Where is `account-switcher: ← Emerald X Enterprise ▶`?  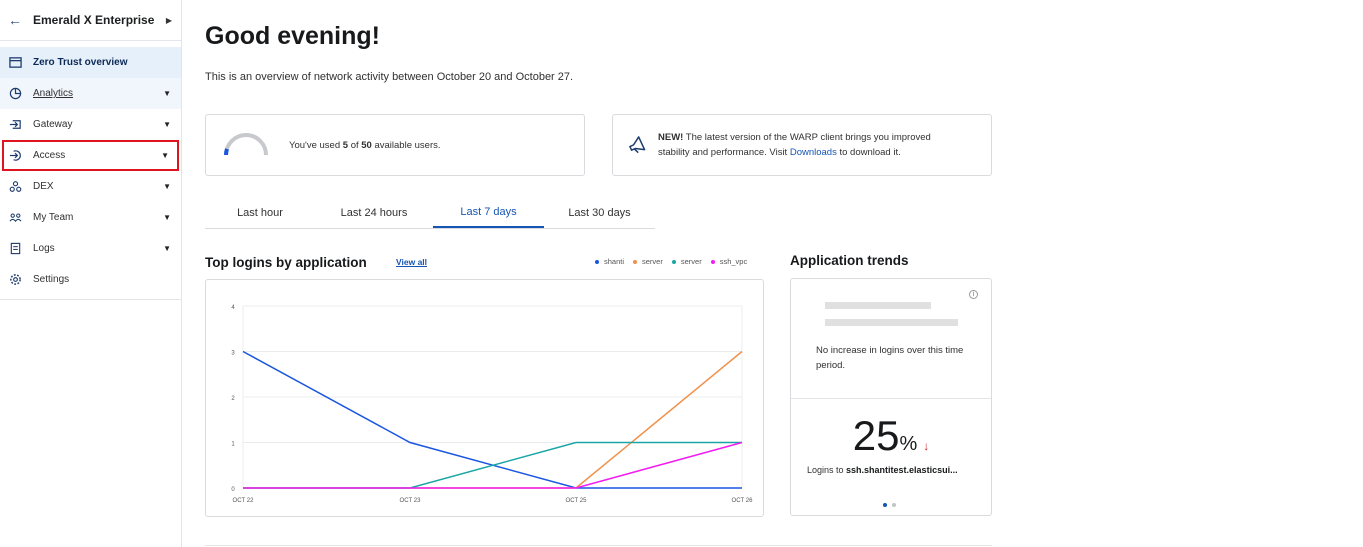 account-switcher: ← Emerald X Enterprise ▶ is located at coordinates (90, 20).